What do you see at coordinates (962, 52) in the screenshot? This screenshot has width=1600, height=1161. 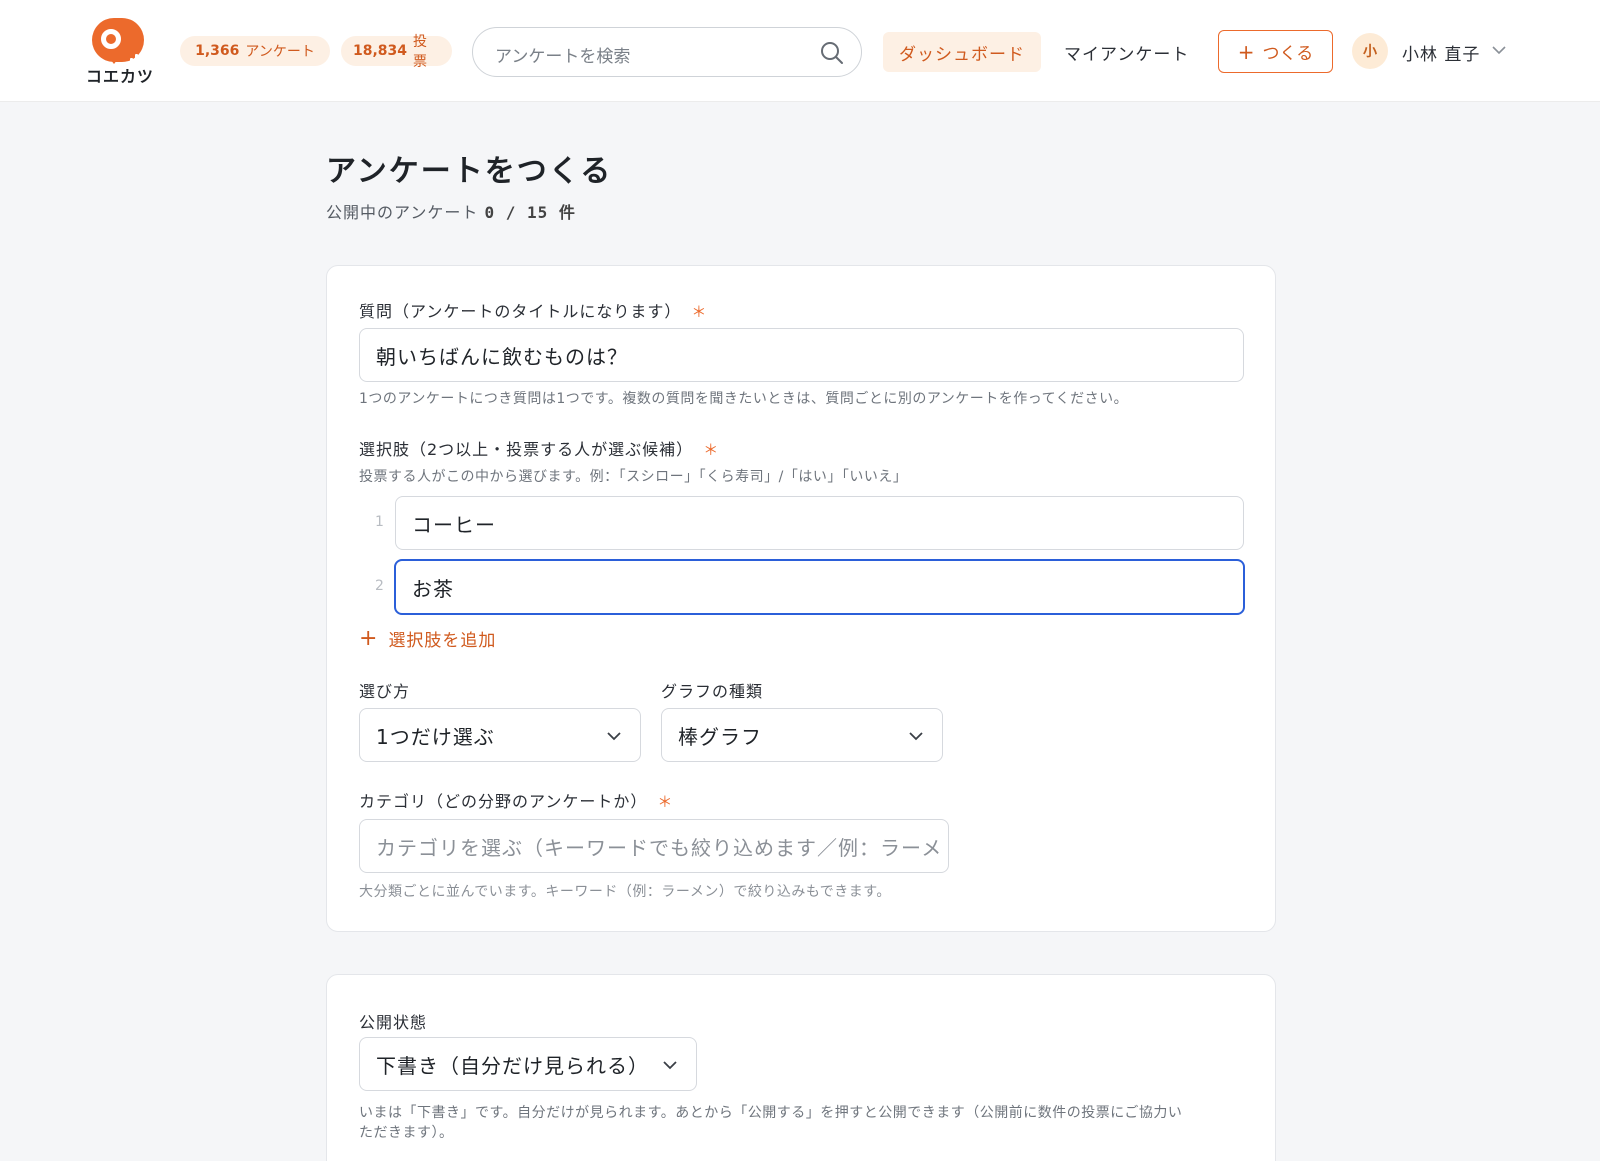 I see `nav-dashboard: ダッシュボード` at bounding box center [962, 52].